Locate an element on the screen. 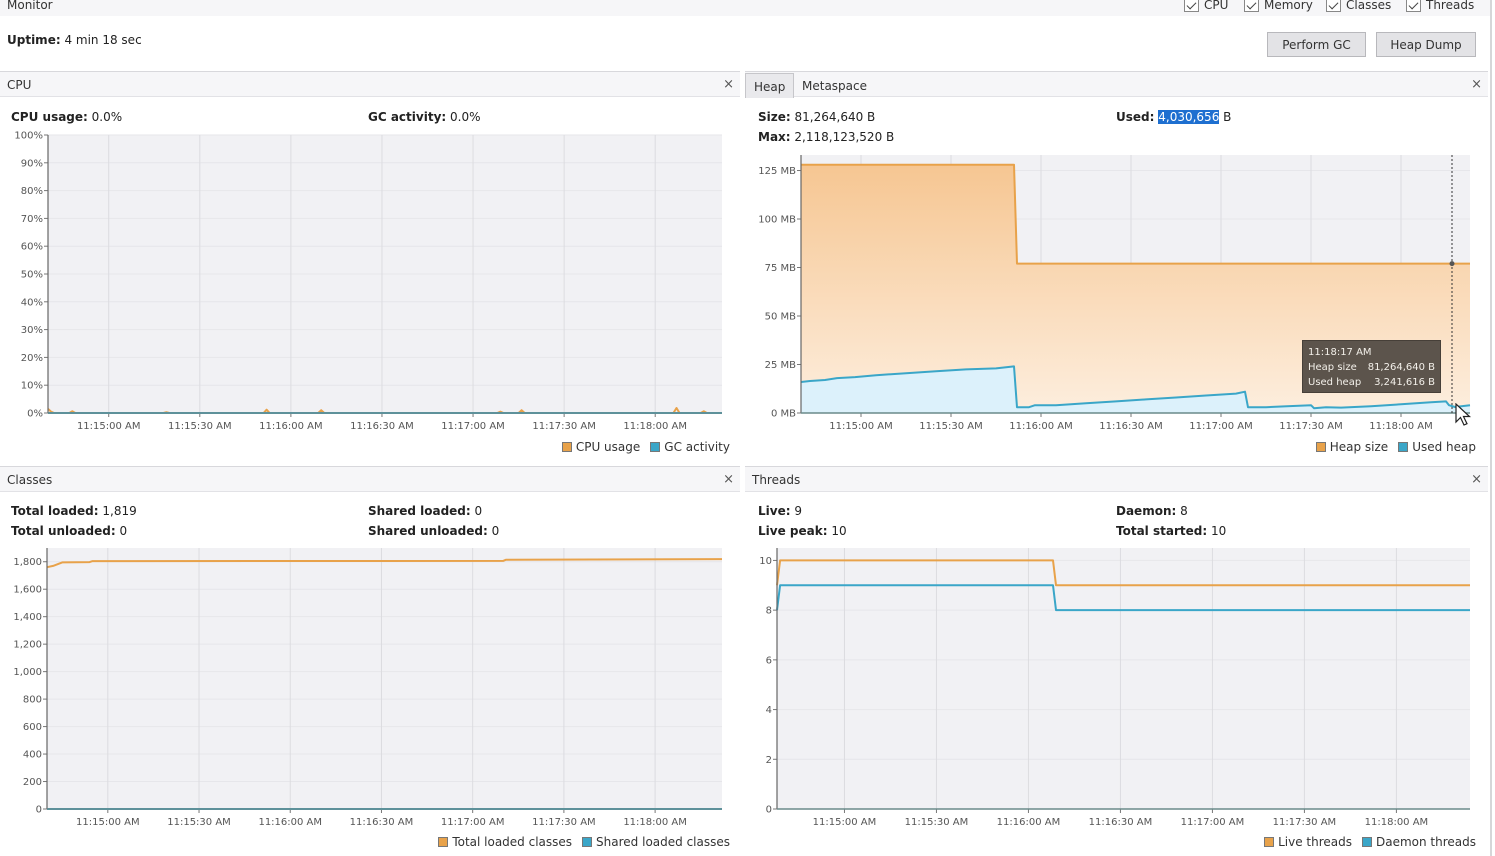 This screenshot has width=1495, height=856. y-tick-label: 200 is located at coordinates (32, 782).